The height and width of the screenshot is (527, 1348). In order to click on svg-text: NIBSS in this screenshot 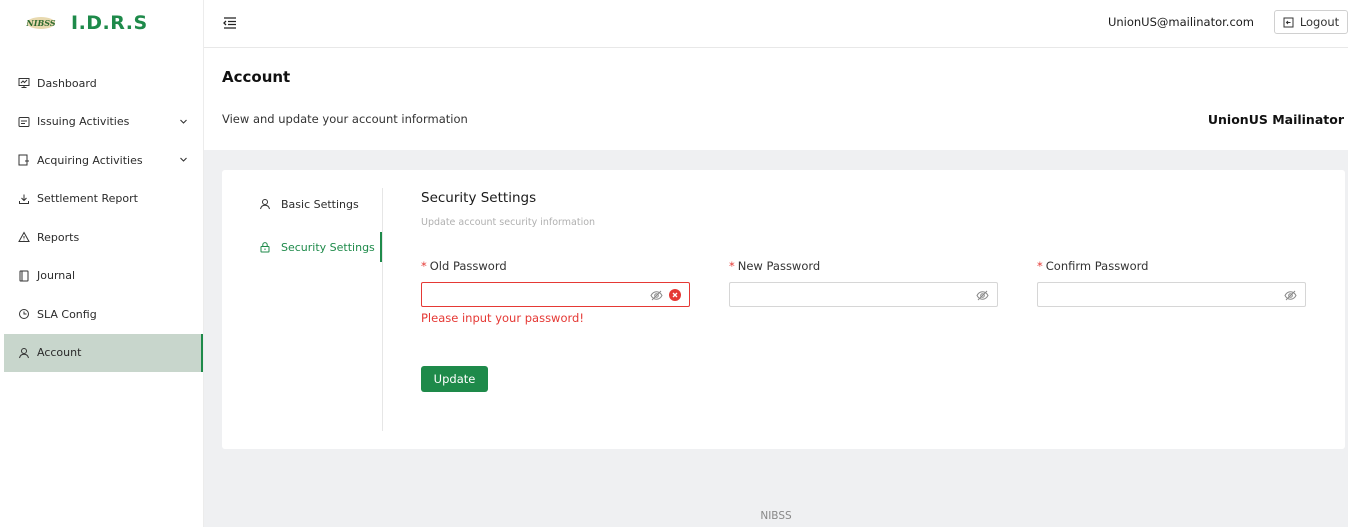, I will do `click(40, 23)`.